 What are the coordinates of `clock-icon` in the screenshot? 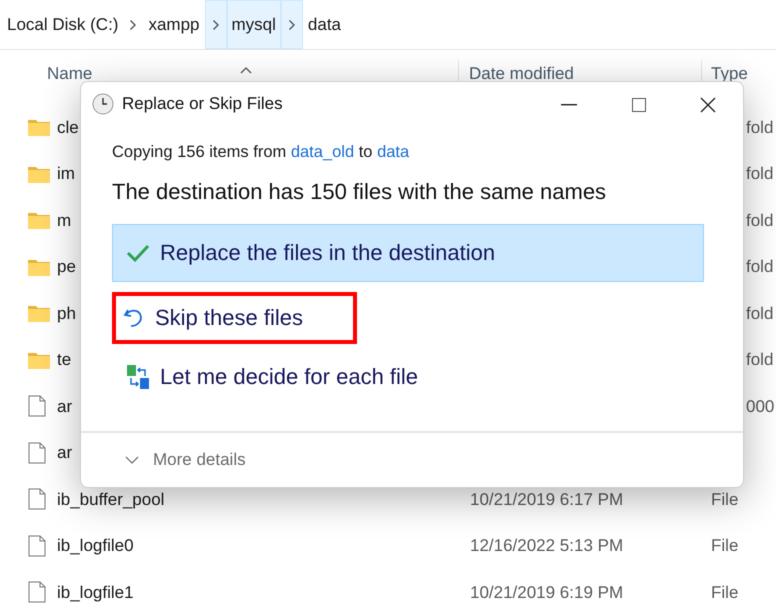 It's located at (103, 104).